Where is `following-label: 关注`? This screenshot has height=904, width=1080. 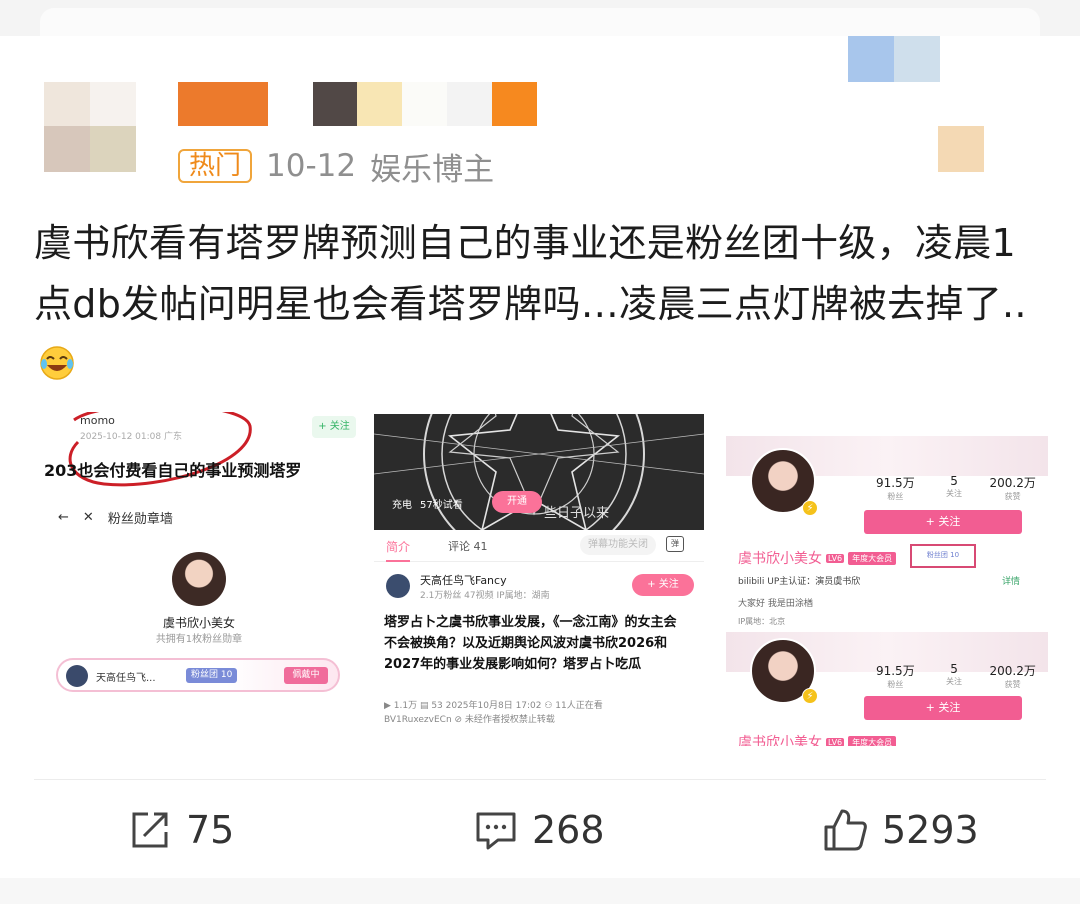
following-label: 关注 is located at coordinates (954, 493).